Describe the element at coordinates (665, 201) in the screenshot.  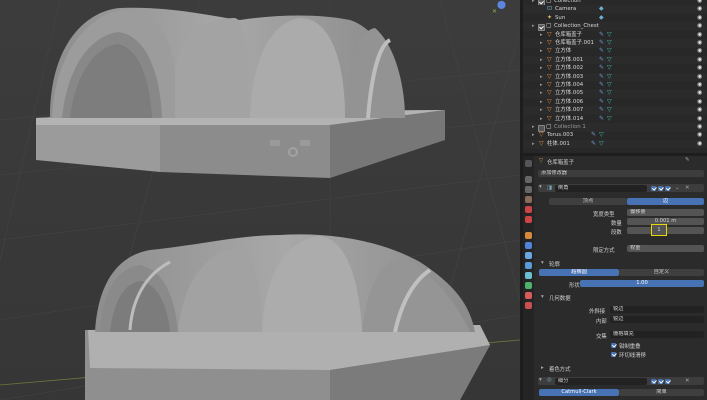
I see `bevel-tab-edges: 边` at that location.